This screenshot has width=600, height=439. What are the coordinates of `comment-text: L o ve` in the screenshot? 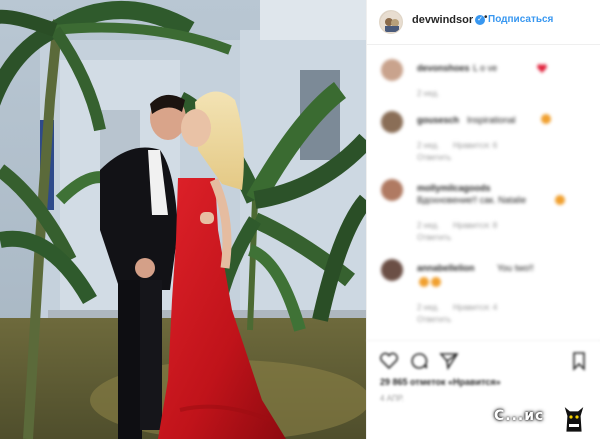 It's located at (485, 68).